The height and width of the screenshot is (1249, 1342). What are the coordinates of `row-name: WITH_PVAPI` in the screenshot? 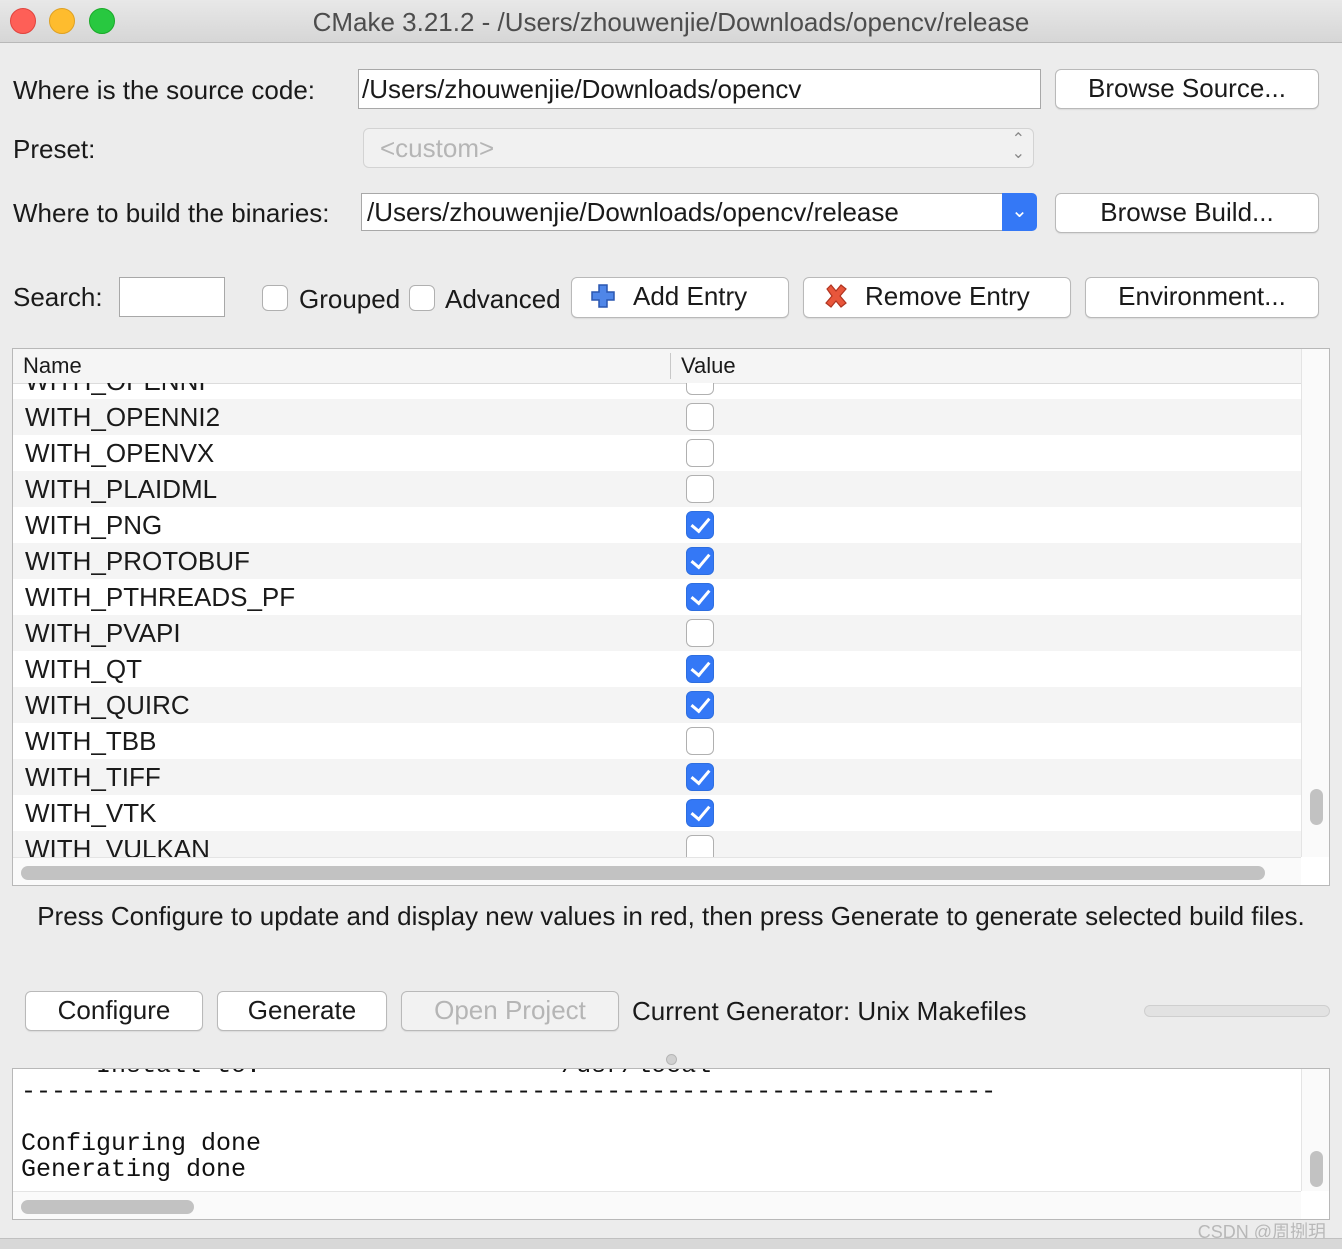 It's located at (103, 633).